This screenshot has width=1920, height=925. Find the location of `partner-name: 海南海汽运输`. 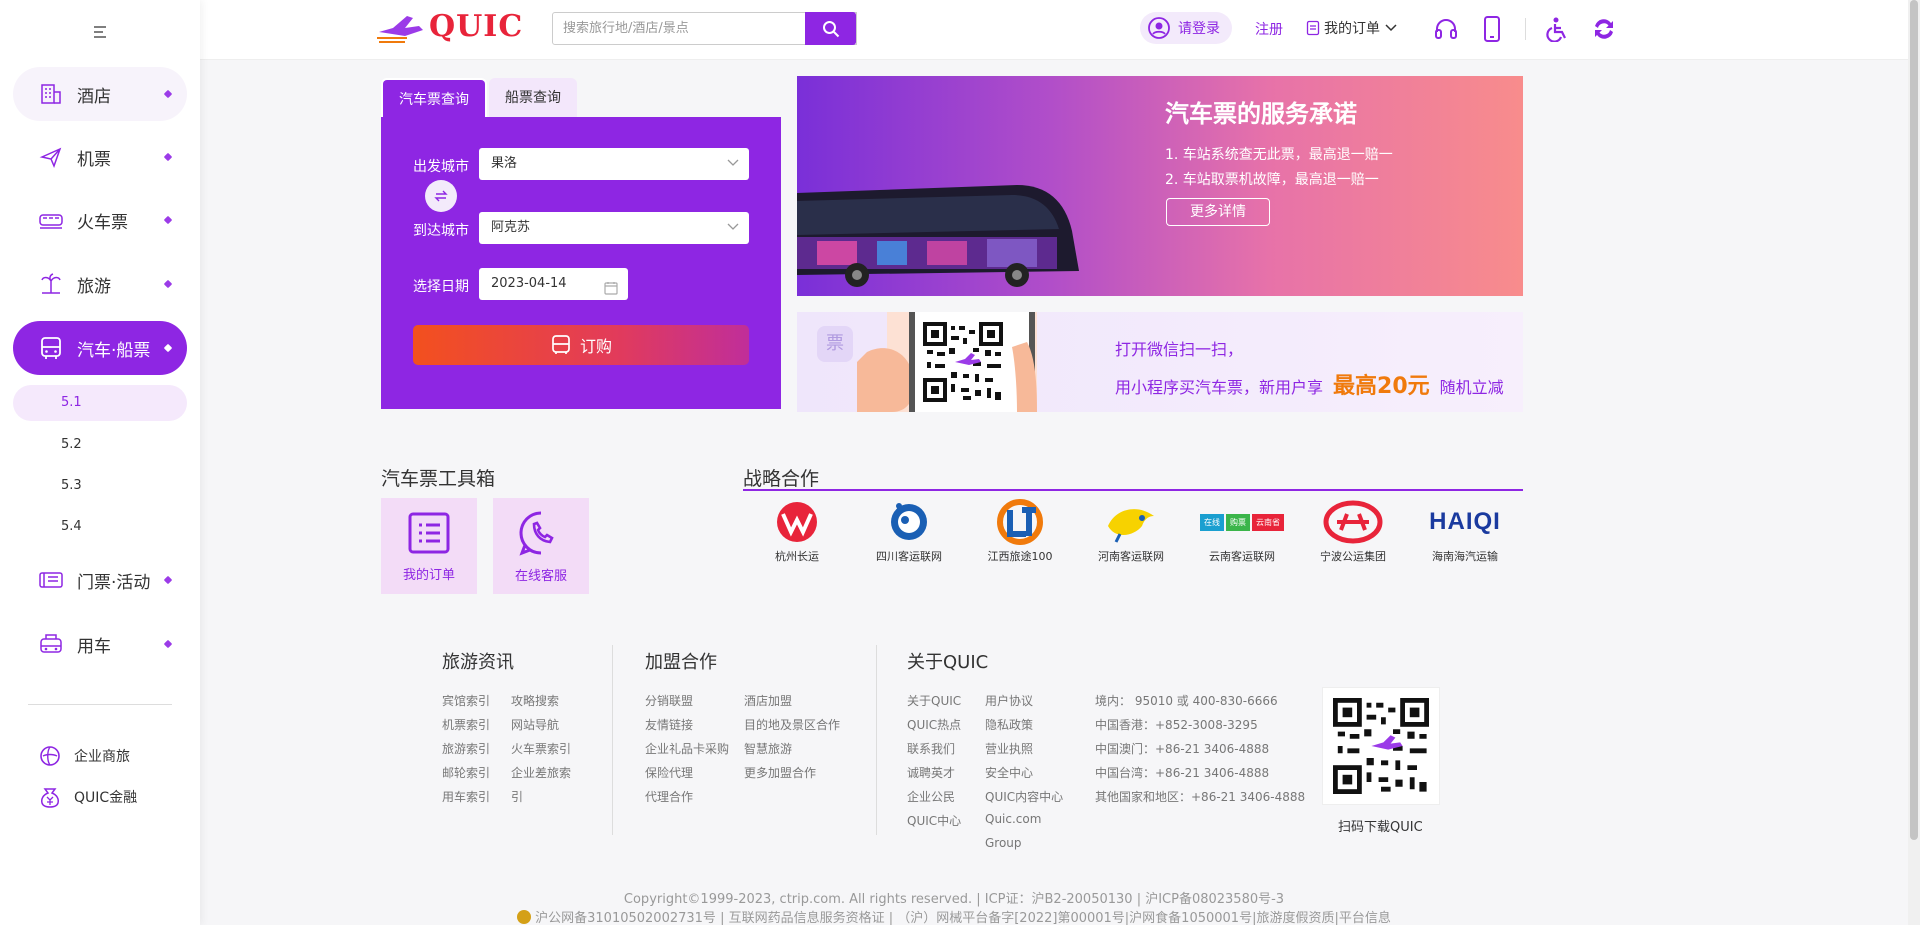

partner-name: 海南海汽运输 is located at coordinates (1465, 556).